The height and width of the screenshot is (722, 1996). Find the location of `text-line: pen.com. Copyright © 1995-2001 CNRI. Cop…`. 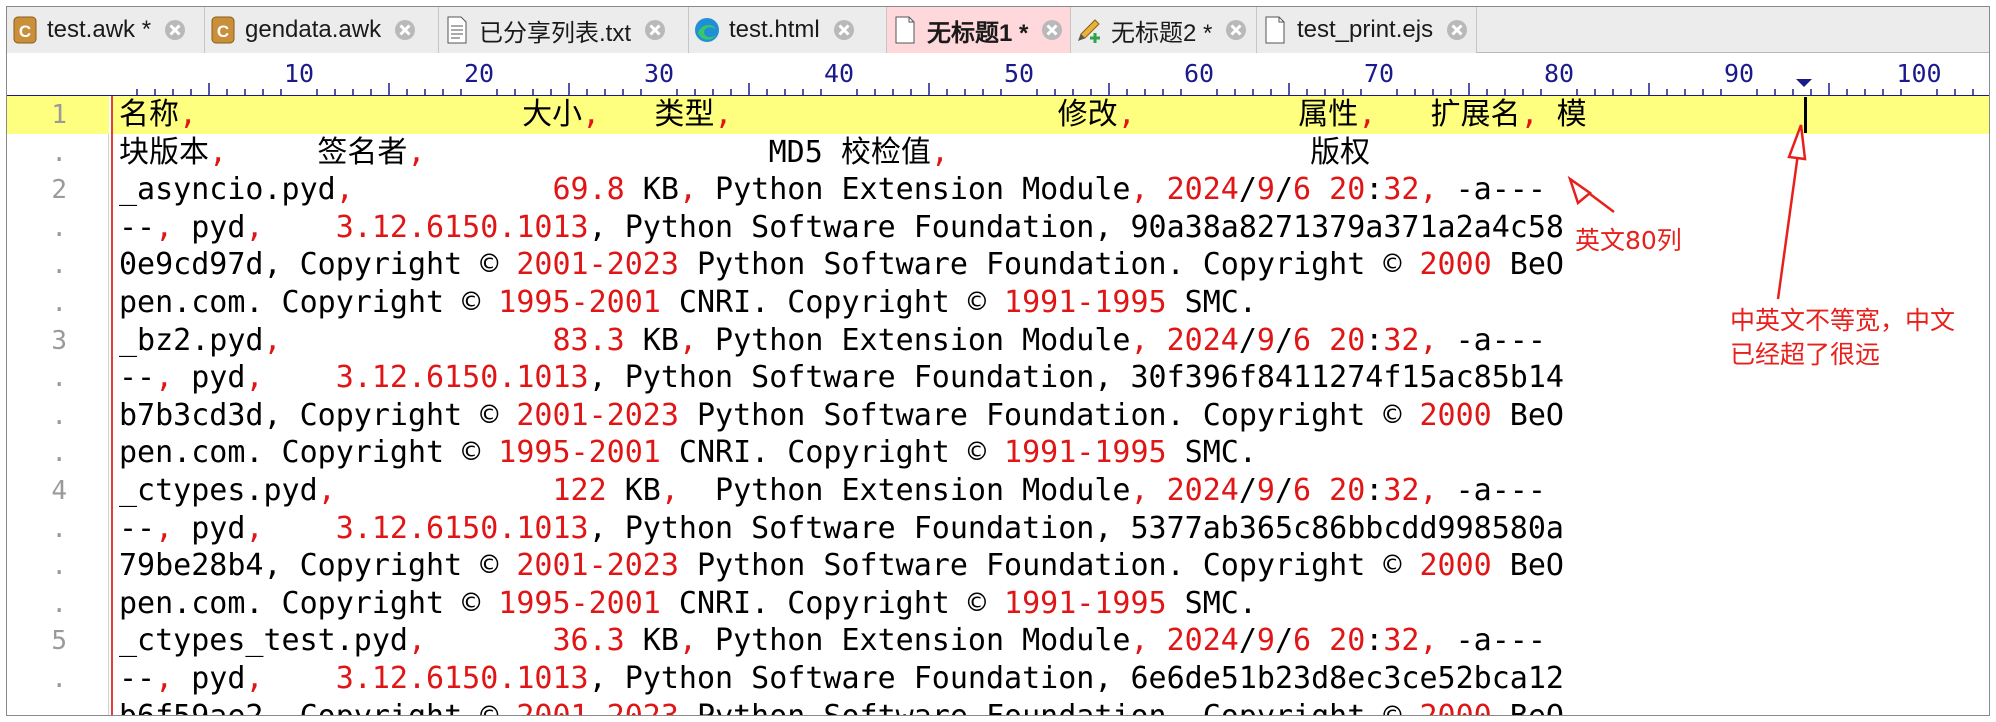

text-line: pen.com. Copyright © 1995-2001 CNRI. Cop… is located at coordinates (688, 604).